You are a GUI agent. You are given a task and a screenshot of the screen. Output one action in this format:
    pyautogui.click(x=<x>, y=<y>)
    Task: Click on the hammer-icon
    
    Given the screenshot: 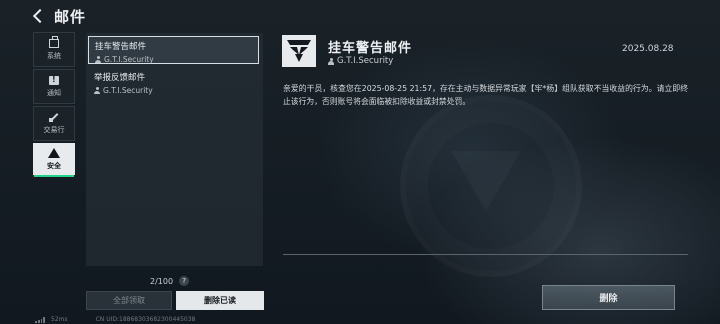 What is the action you would take?
    pyautogui.click(x=54, y=117)
    